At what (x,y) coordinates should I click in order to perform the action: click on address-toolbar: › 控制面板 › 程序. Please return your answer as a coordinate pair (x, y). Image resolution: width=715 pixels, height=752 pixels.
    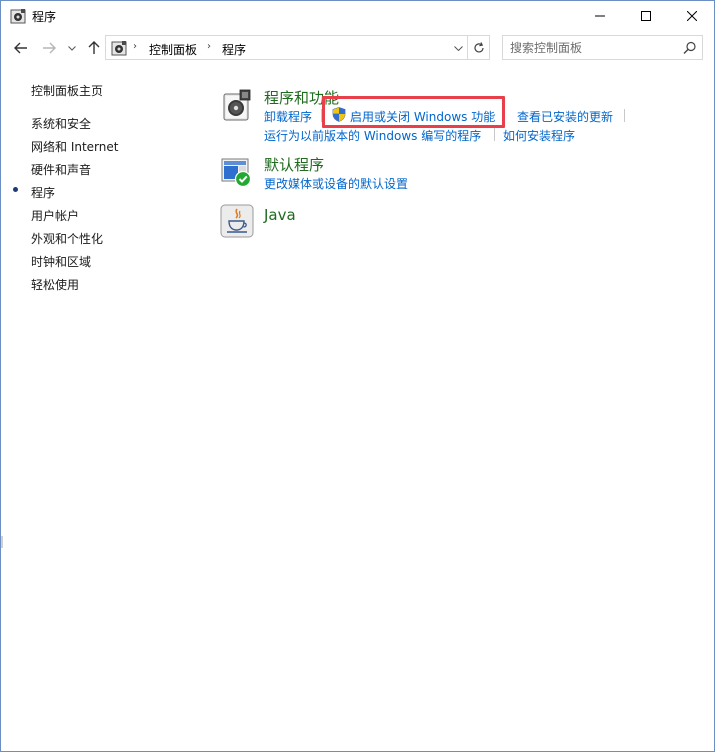
    Looking at the image, I should click on (357, 48).